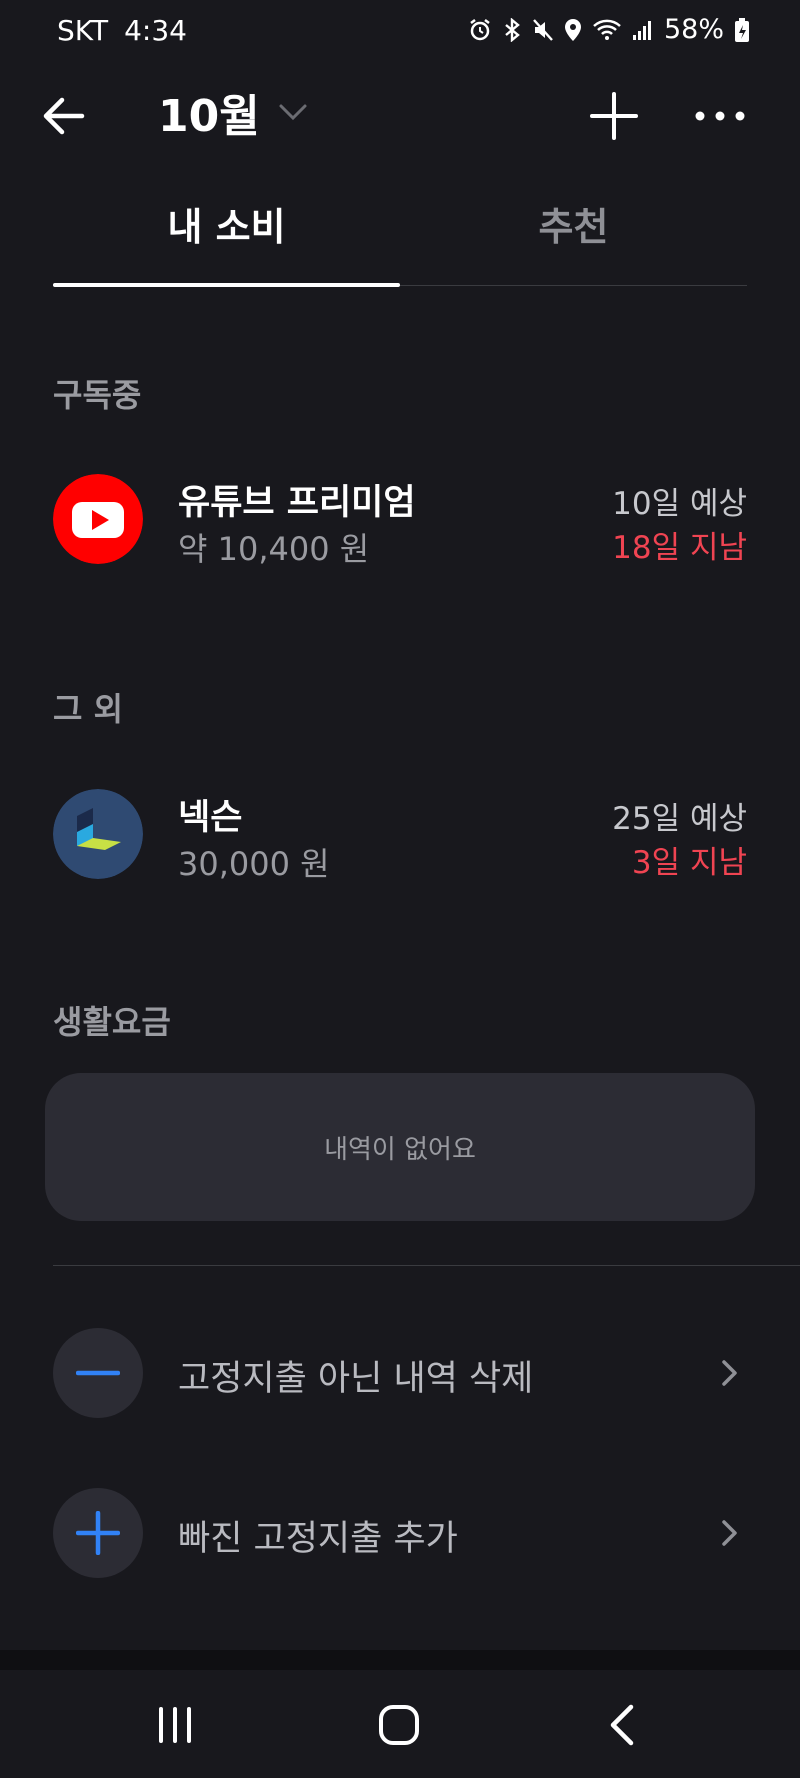  I want to click on chevron-left-icon, so click(622, 1725).